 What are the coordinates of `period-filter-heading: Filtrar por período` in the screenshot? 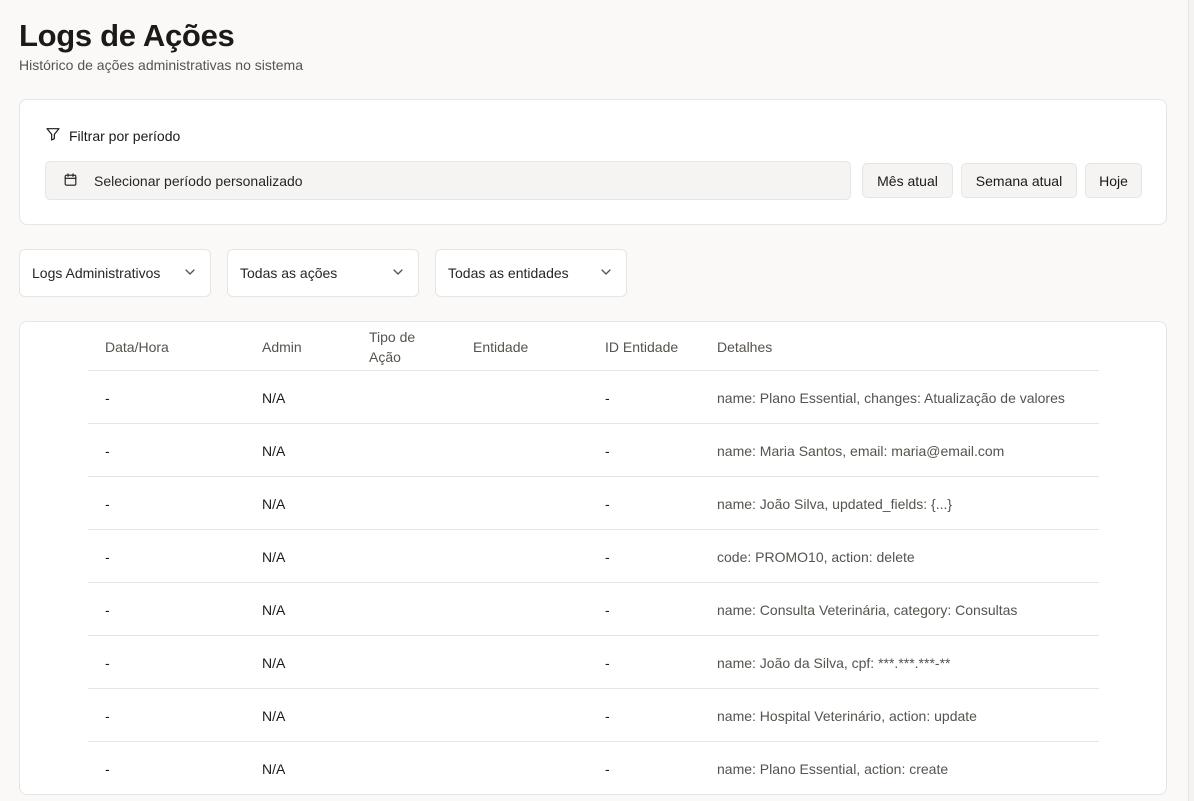 It's located at (112, 135).